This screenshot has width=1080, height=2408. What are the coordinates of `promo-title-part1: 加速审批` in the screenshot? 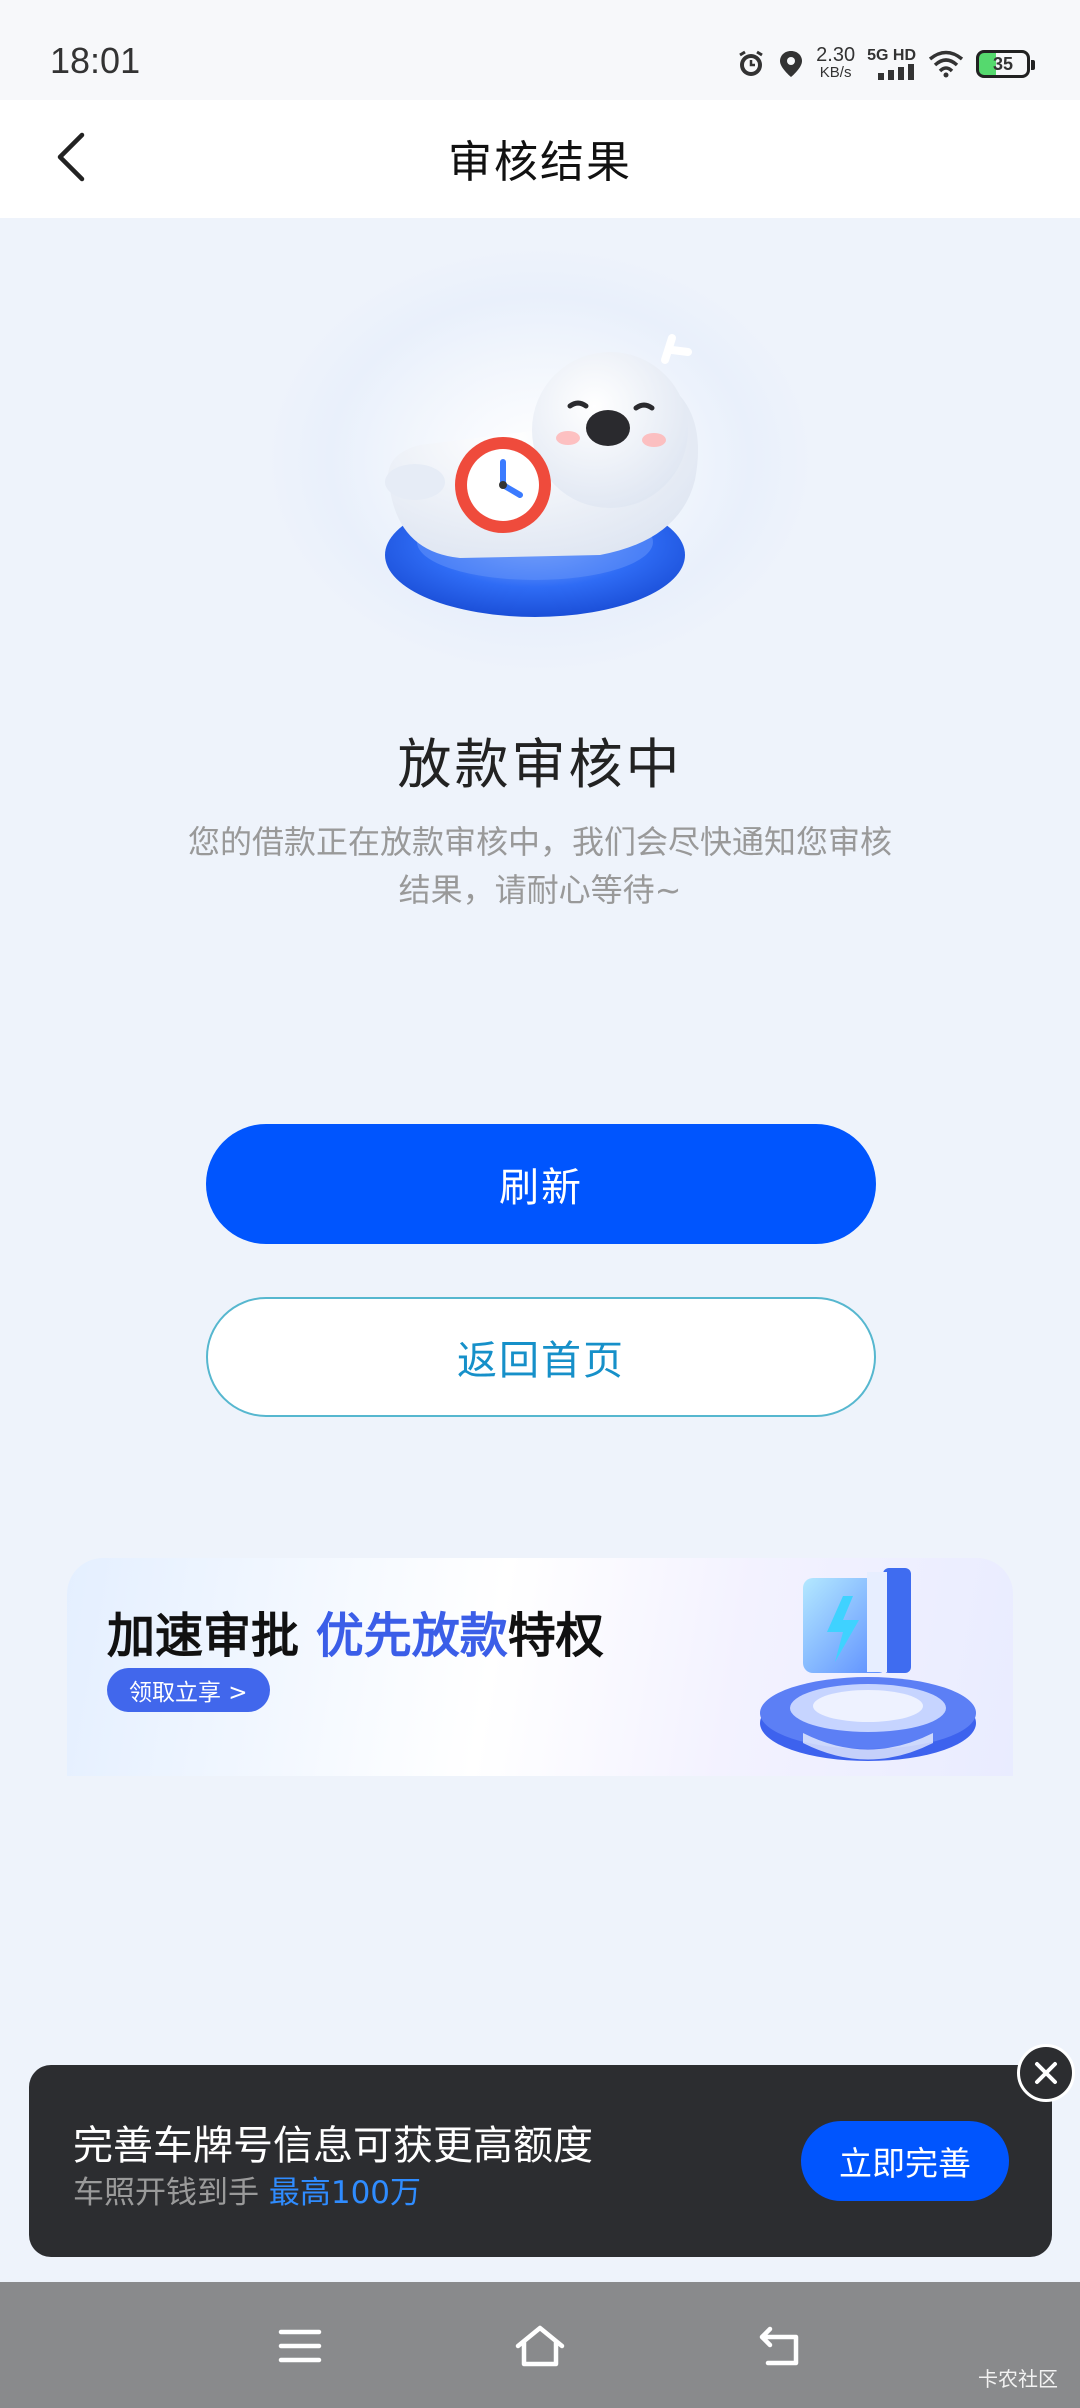 It's located at (211, 1636).